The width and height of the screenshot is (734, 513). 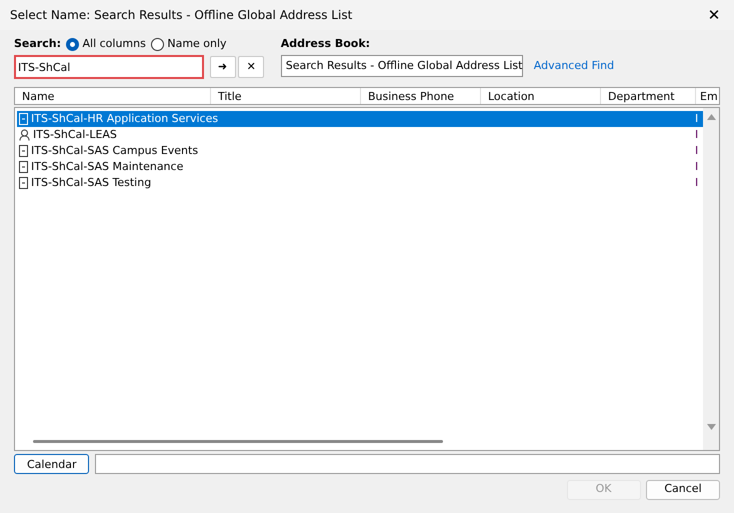 What do you see at coordinates (711, 117) in the screenshot?
I see `scroll-up-icon` at bounding box center [711, 117].